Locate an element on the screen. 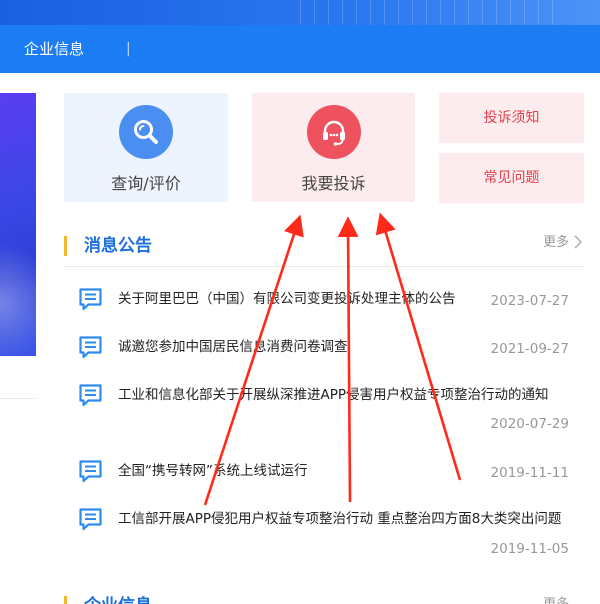 The width and height of the screenshot is (600, 604). card-label: 查询/评价 is located at coordinates (146, 183).